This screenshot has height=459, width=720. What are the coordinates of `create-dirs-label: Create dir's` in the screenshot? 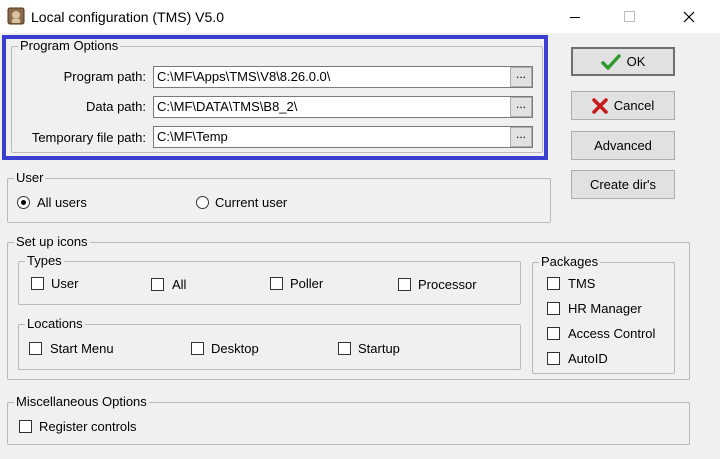 It's located at (623, 184).